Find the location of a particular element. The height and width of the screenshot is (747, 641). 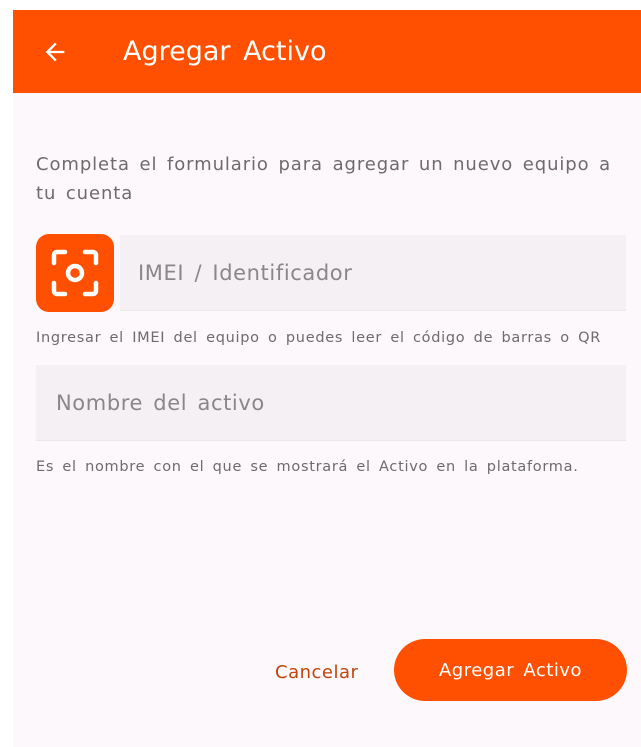

scan-code-button is located at coordinates (75, 273).